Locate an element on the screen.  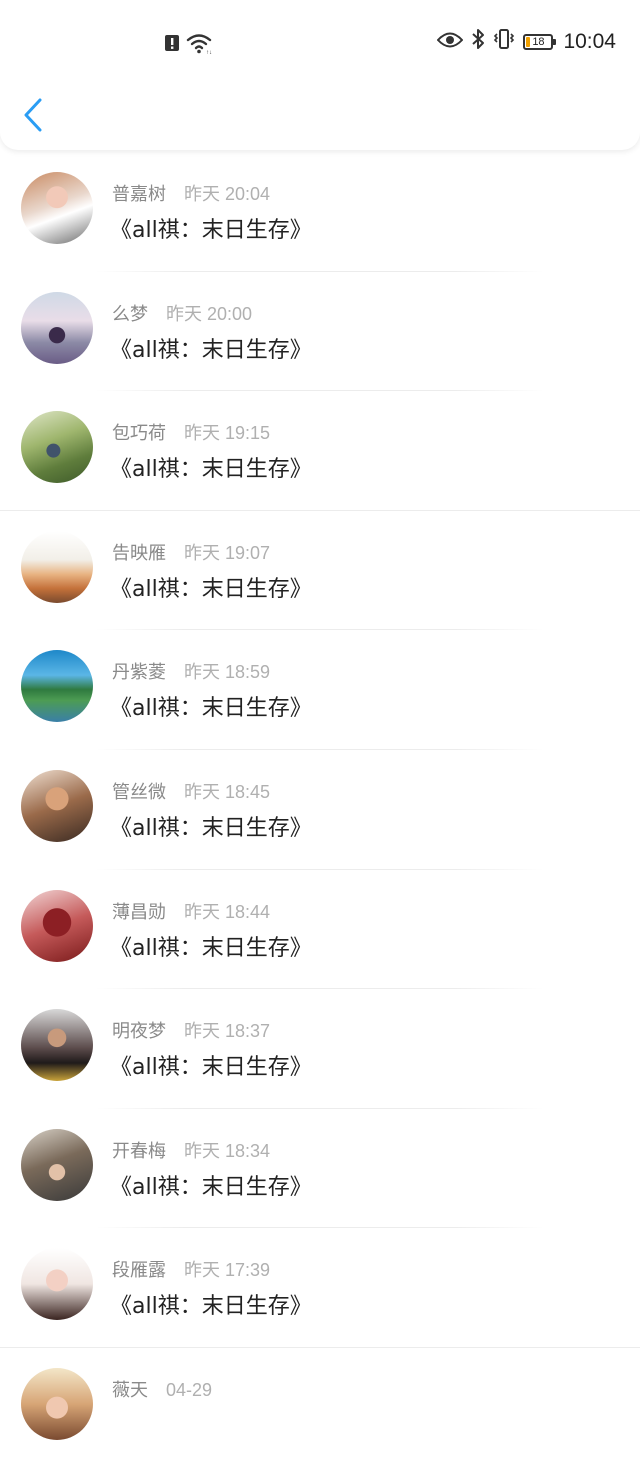
message-meta: 薇天 04-29 is located at coordinates (162, 1389).